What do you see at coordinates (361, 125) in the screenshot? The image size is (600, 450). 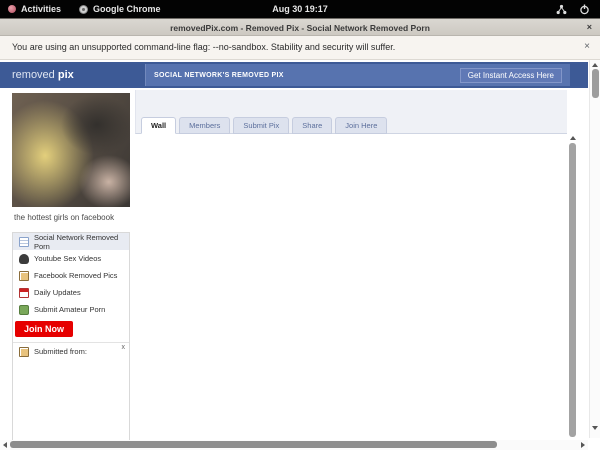 I see `tab-join-here: Join Here` at bounding box center [361, 125].